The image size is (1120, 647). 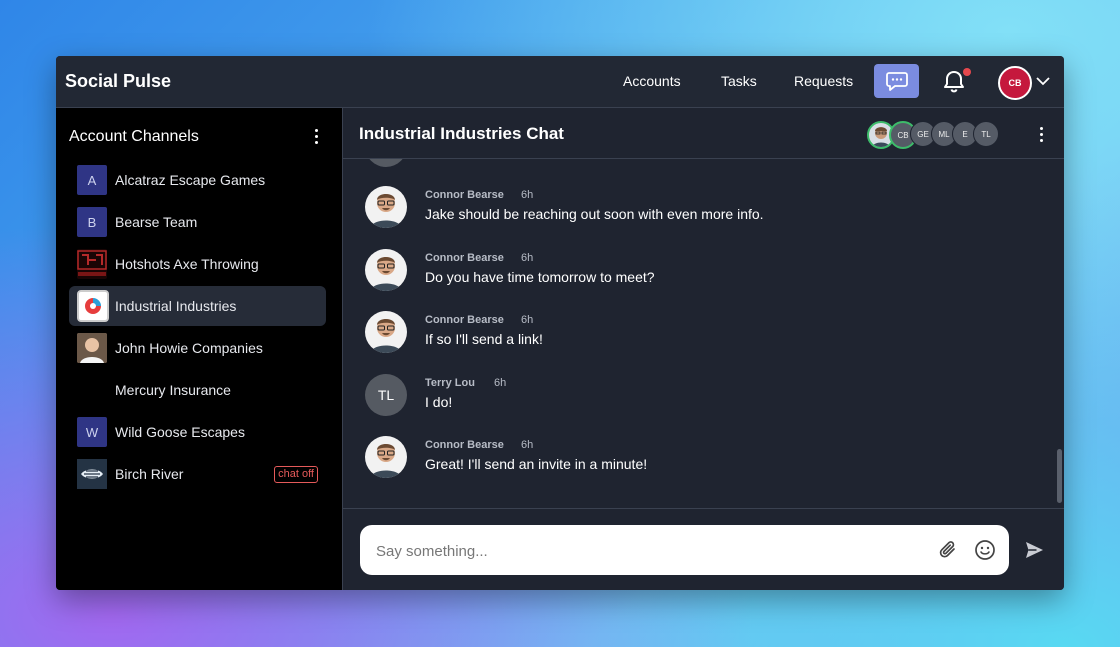 I want to click on sidebar-item-john-howie: John Howie Companies, so click(x=197, y=348).